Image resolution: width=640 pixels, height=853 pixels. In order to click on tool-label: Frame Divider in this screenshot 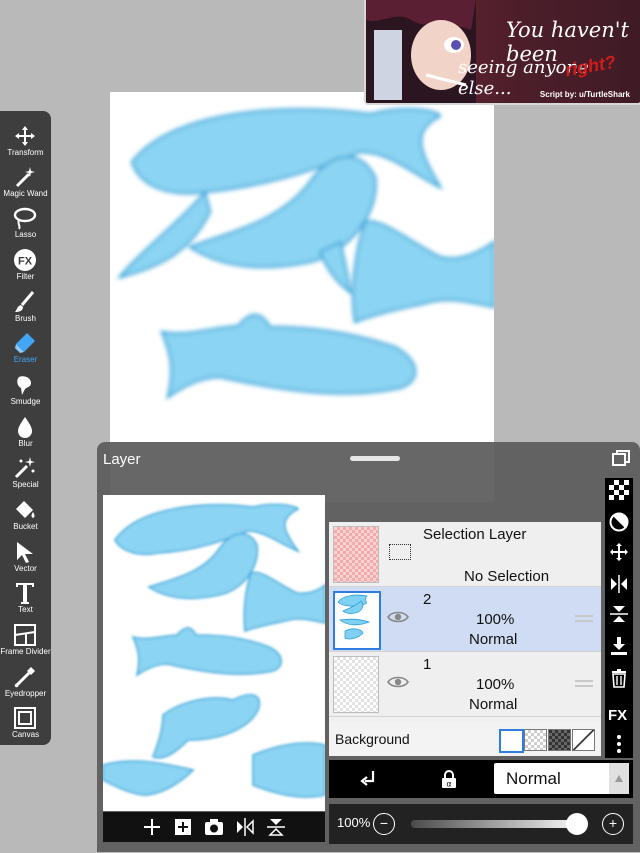, I will do `click(25, 651)`.